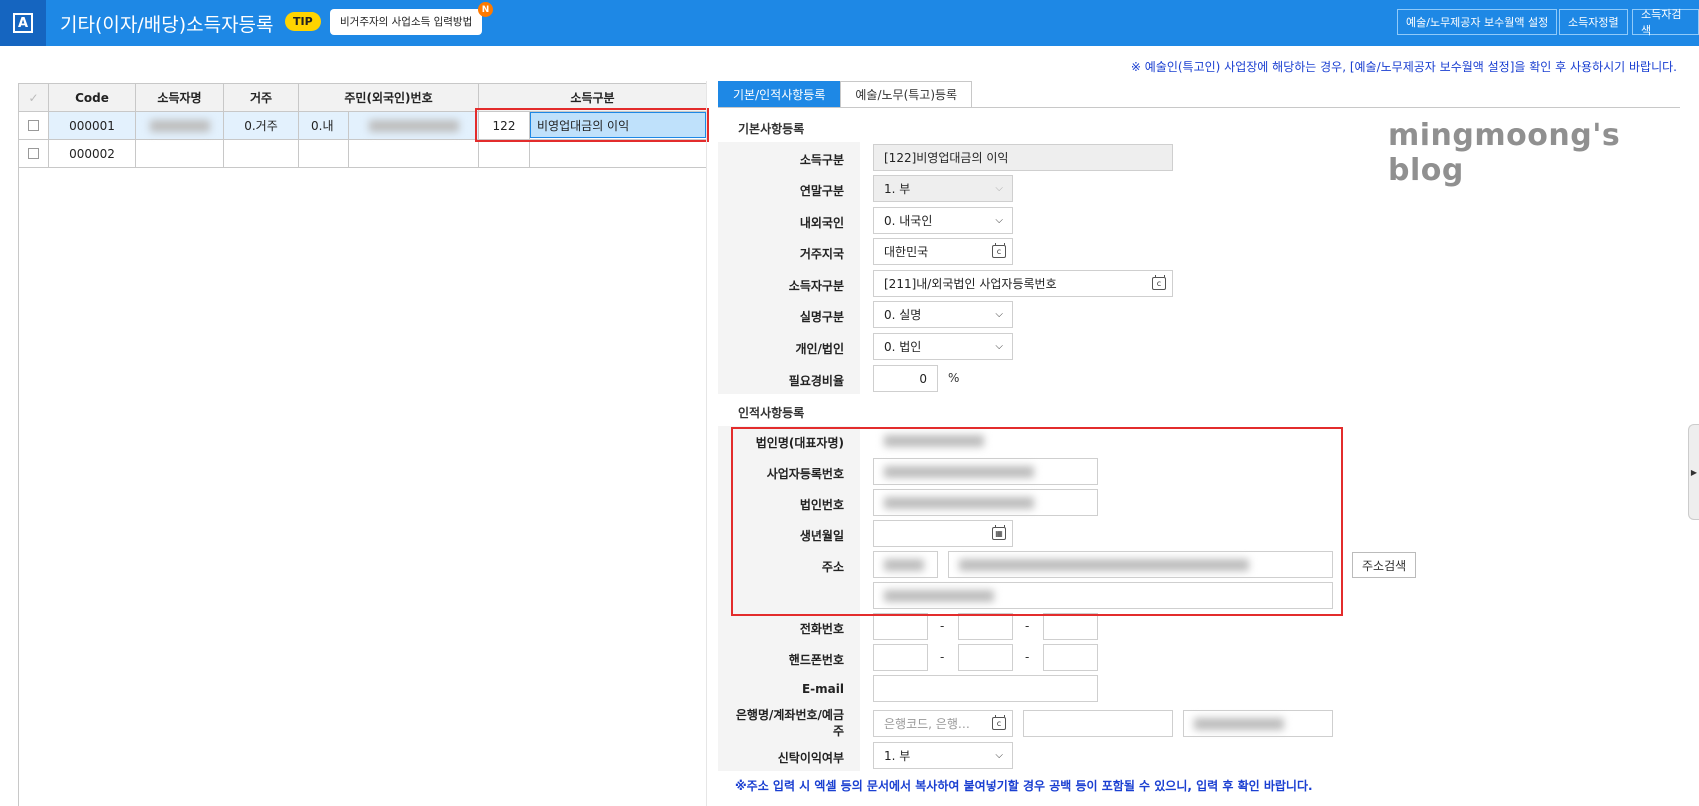  What do you see at coordinates (1098, 723) in the screenshot?
I see `account-number-input` at bounding box center [1098, 723].